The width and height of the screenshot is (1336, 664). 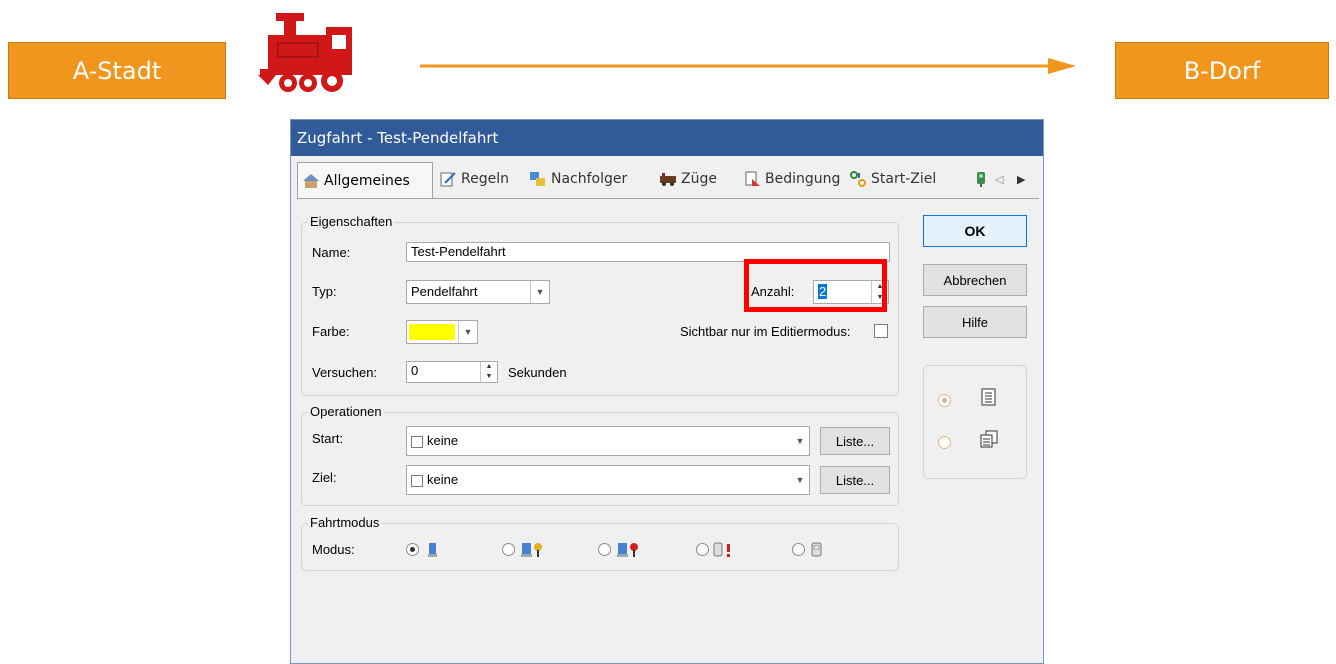 I want to click on hilfe-button: Hilfe, so click(x=975, y=322).